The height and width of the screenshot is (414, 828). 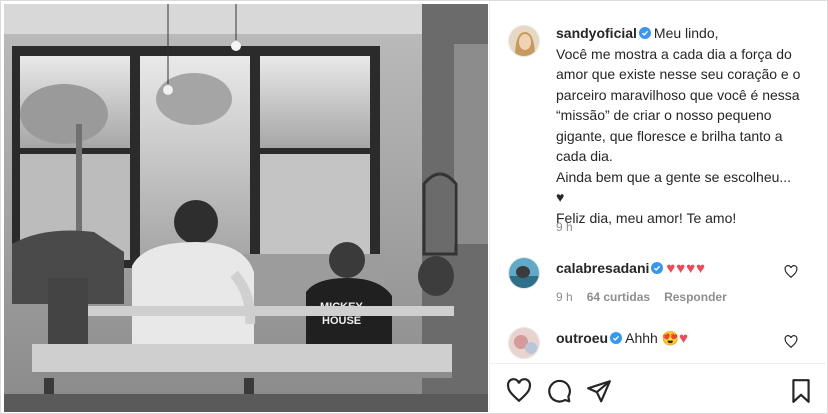 What do you see at coordinates (559, 391) in the screenshot?
I see `comment-bubble-icon` at bounding box center [559, 391].